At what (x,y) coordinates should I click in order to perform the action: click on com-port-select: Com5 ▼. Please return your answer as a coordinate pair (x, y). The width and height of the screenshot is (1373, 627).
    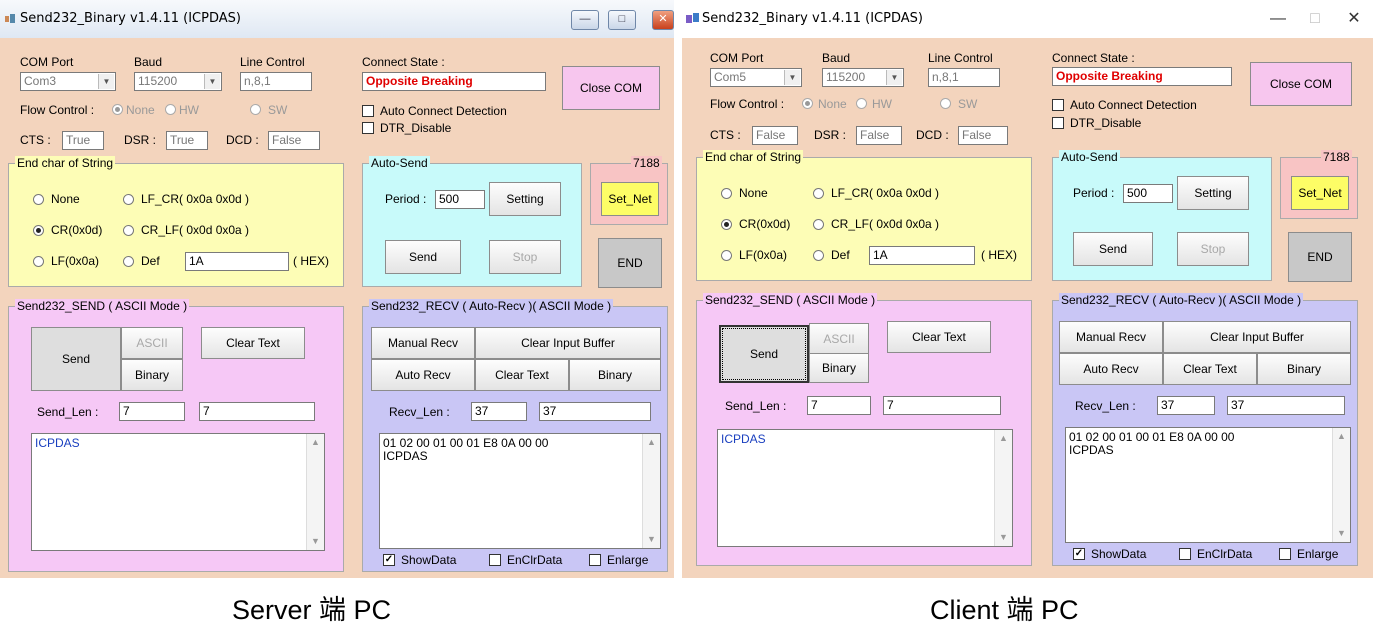
    Looking at the image, I should click on (756, 77).